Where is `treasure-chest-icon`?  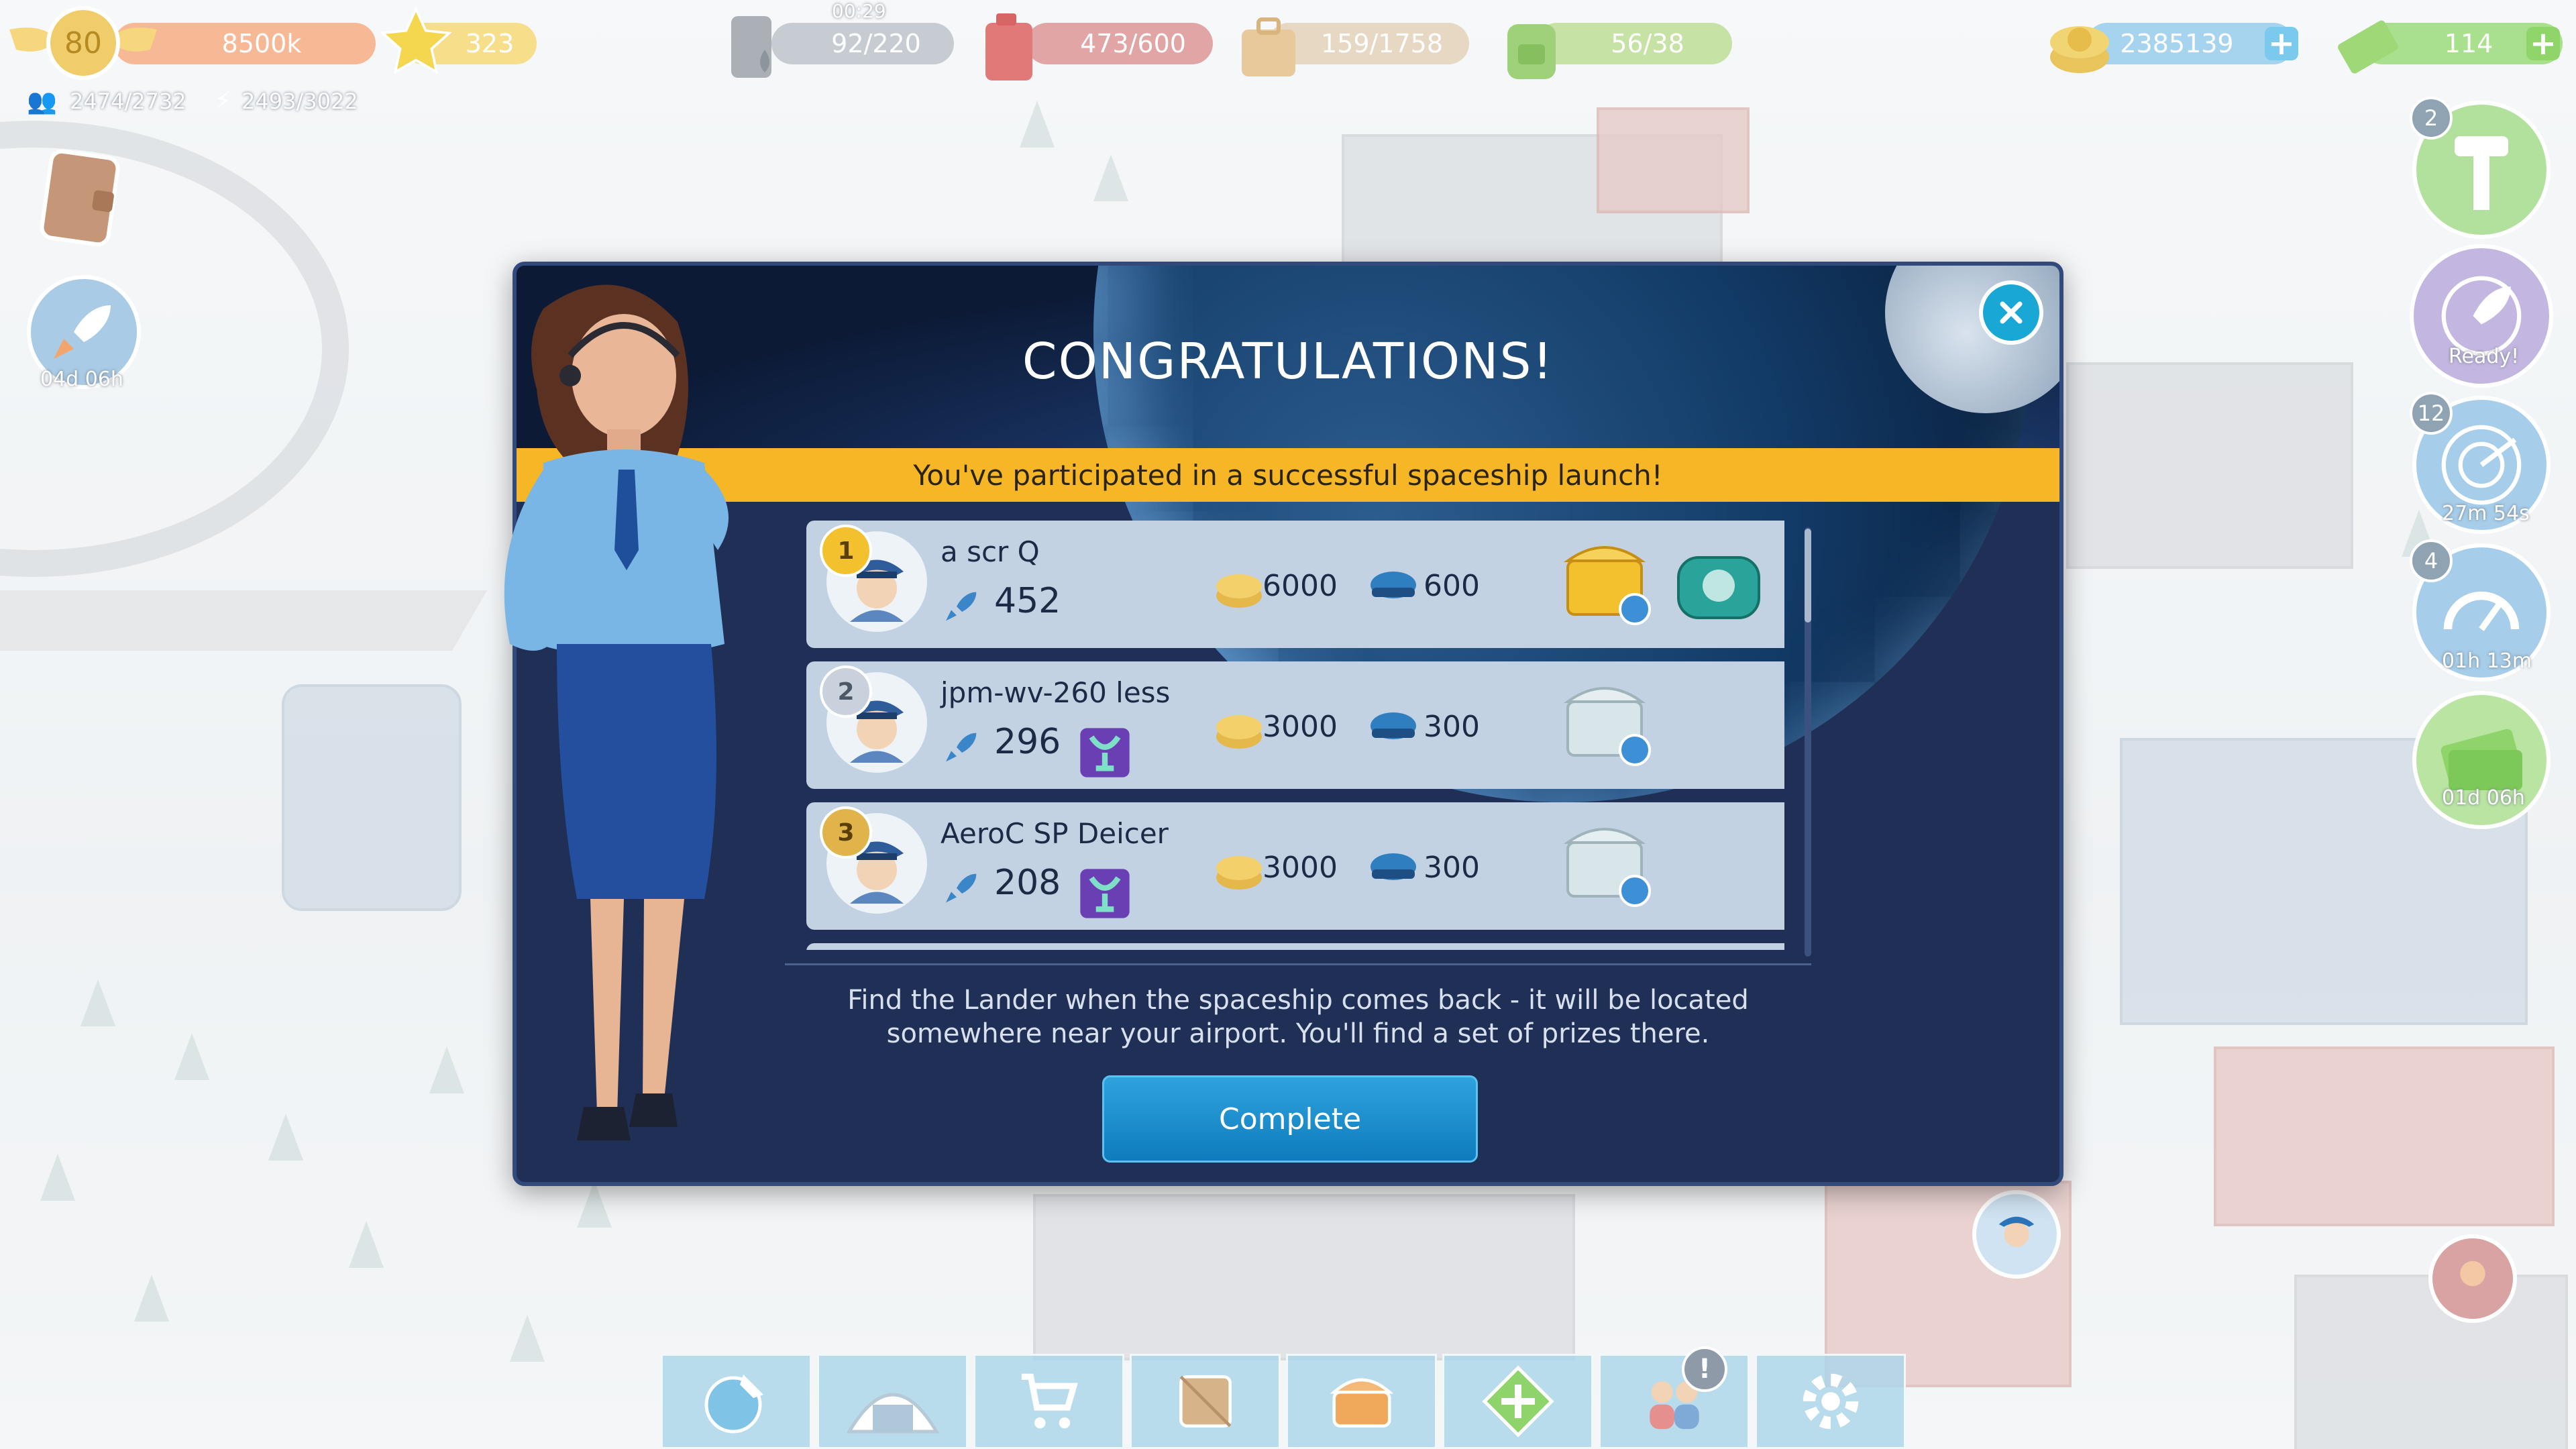 treasure-chest-icon is located at coordinates (1361, 1403).